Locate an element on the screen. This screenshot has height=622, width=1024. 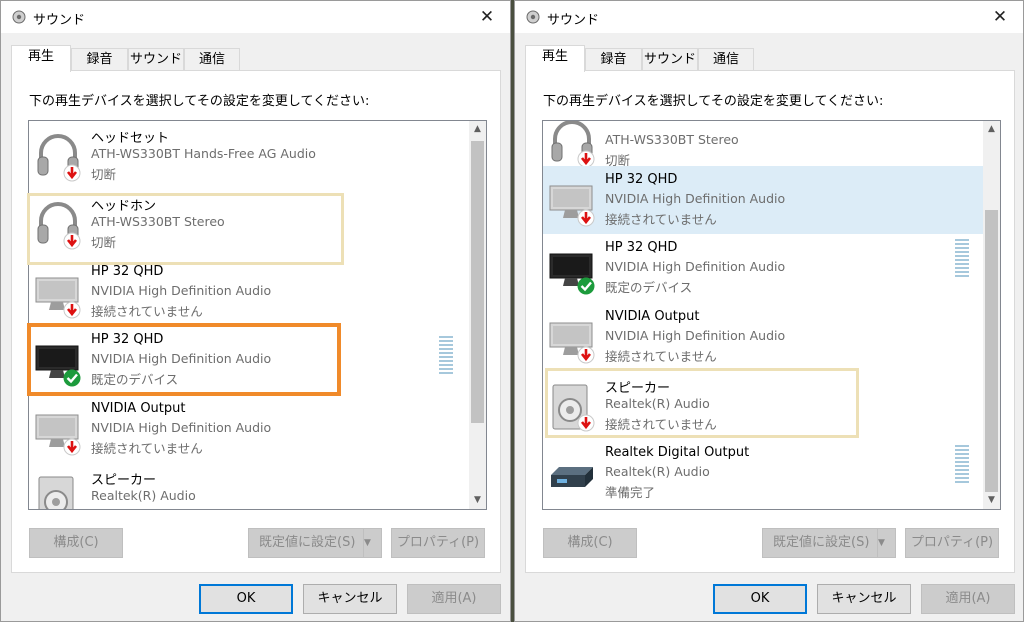
device-name: スピーカー is located at coordinates (638, 388).